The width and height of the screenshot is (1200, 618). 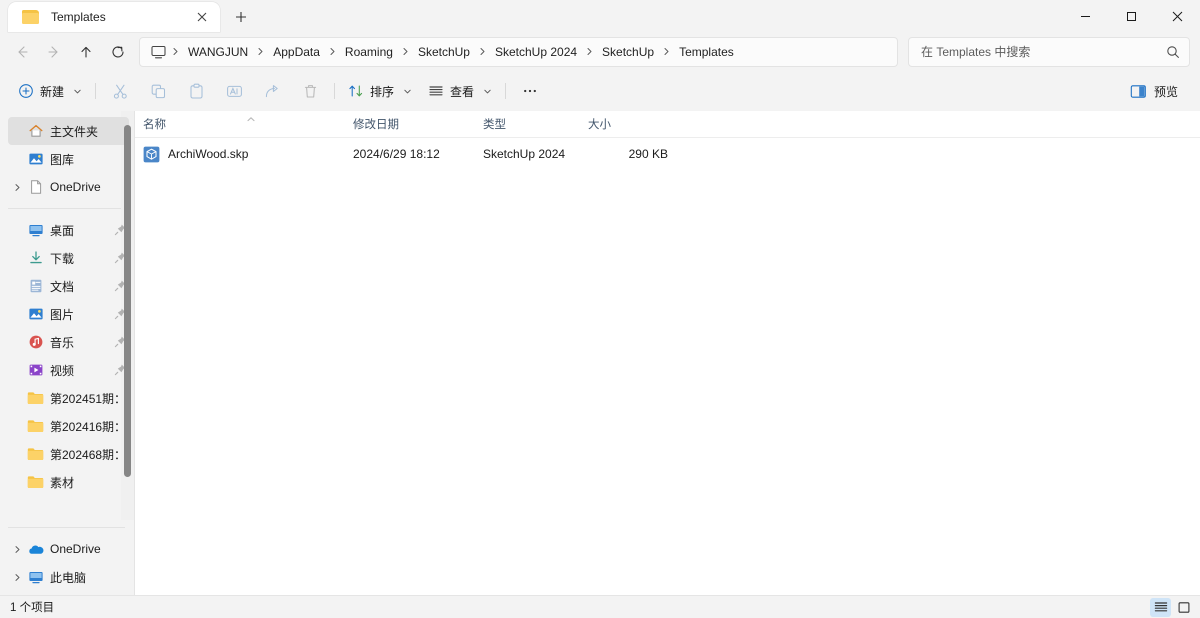 I want to click on sidebar-item-music: 音乐, so click(x=68, y=342).